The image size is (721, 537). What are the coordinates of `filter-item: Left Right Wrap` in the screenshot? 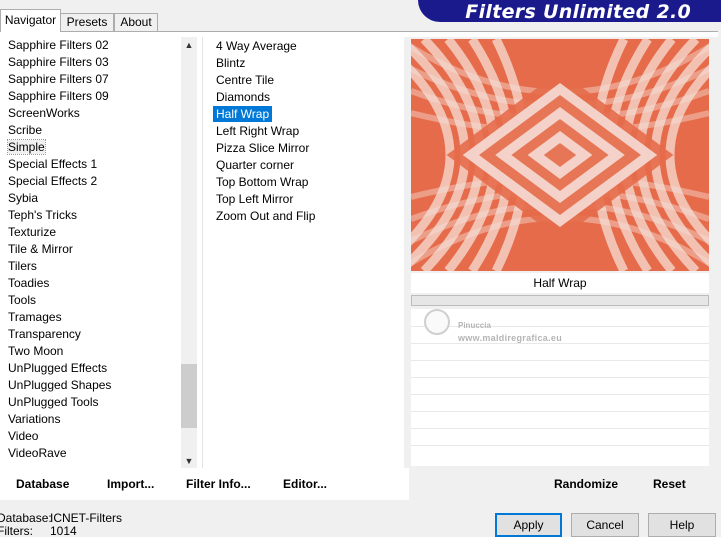 It's located at (308, 131).